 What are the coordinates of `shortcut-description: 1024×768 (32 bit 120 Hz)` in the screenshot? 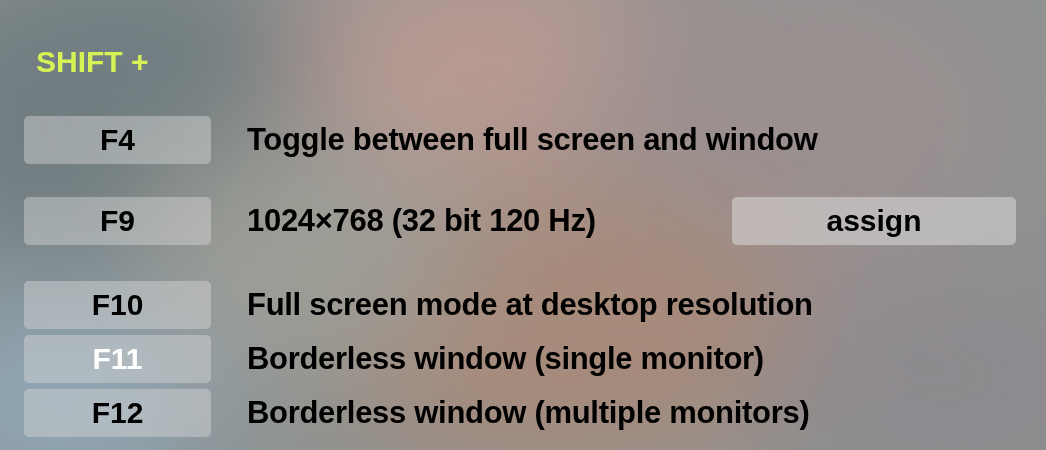 It's located at (421, 221).